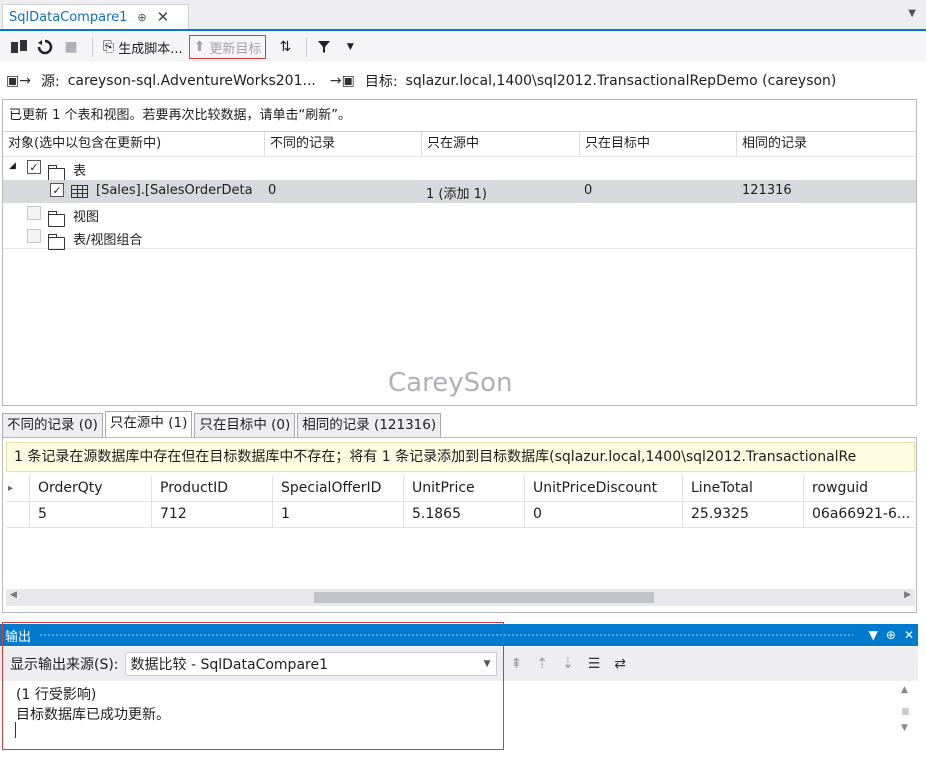  Describe the element at coordinates (456, 192) in the screenshot. I see `row-only-source: 1 (添加 1)` at that location.